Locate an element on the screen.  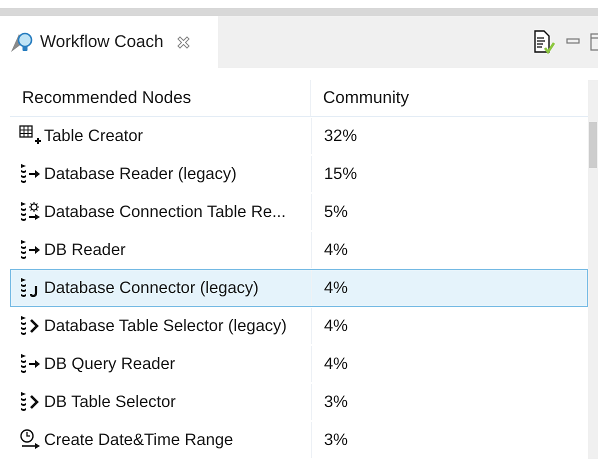
node-name: Table Creator is located at coordinates (94, 136).